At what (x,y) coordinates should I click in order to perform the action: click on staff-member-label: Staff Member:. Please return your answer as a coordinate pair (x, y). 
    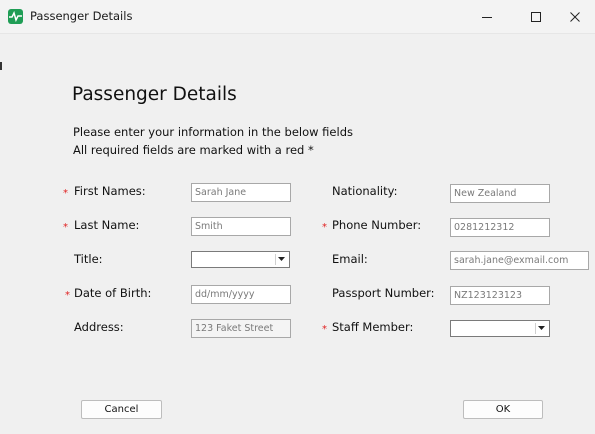
    Looking at the image, I should click on (373, 327).